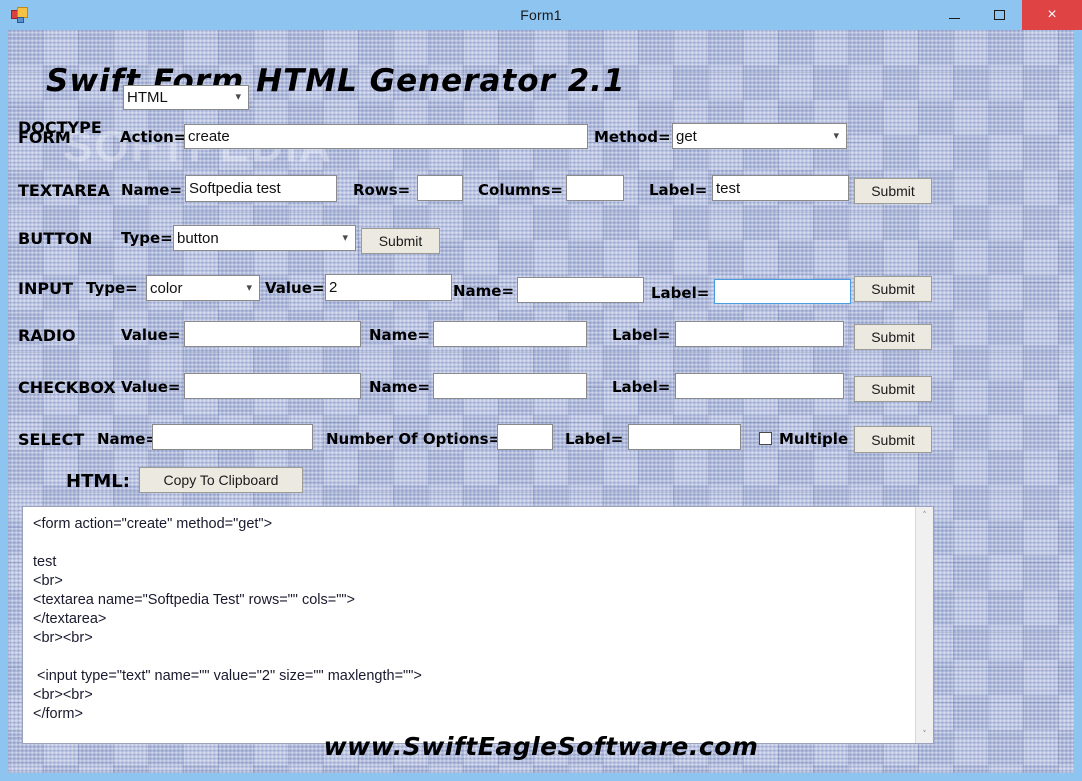  I want to click on form-method-label: Method=, so click(632, 137).